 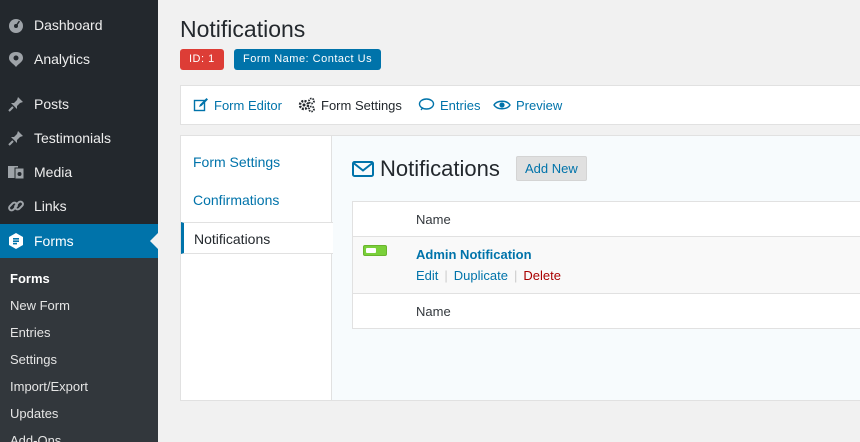 I want to click on sidebar-item-analytics: Analytics, so click(x=79, y=59).